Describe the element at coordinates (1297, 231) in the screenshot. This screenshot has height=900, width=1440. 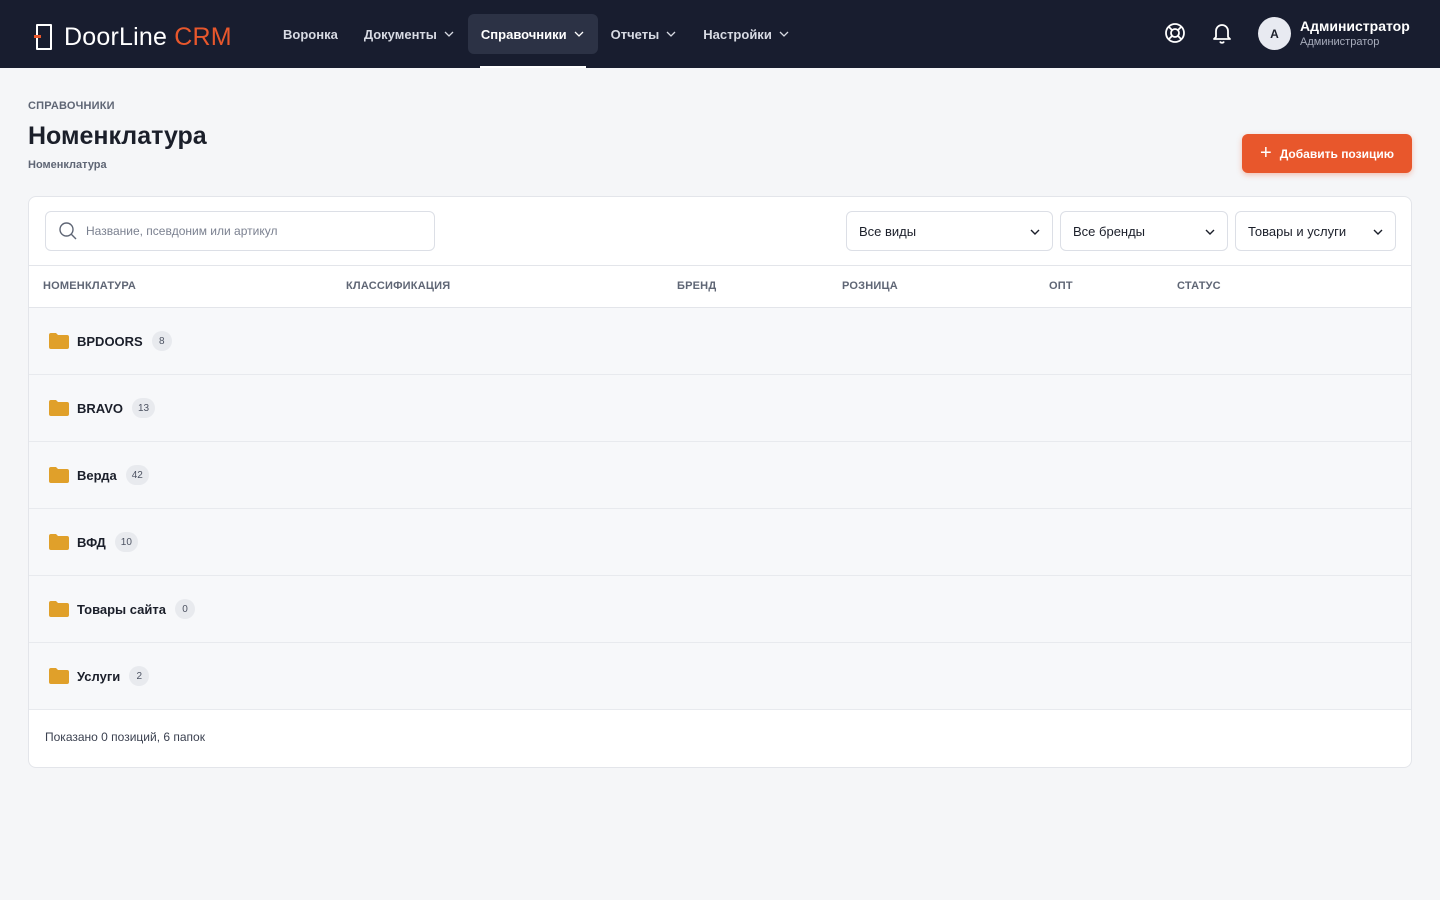
I see `category-select-value: Товары и услуги` at that location.